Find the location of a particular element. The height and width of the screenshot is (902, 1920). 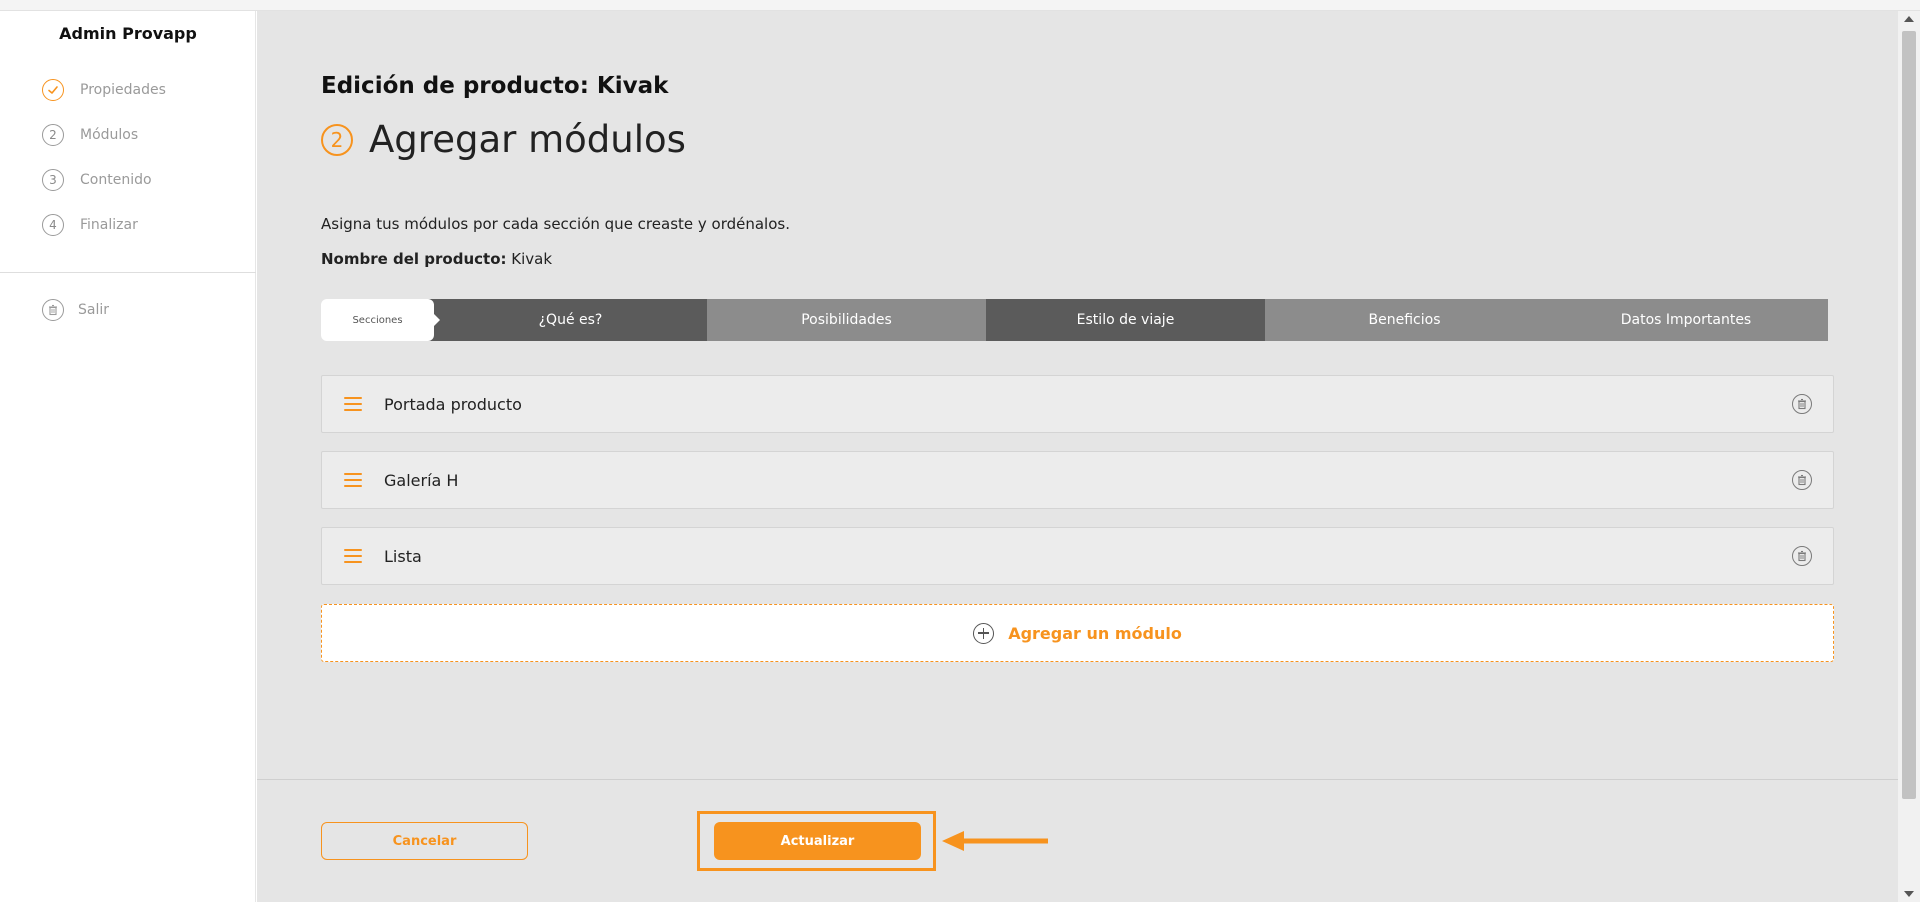

scrollbar-thumb is located at coordinates (1909, 415).